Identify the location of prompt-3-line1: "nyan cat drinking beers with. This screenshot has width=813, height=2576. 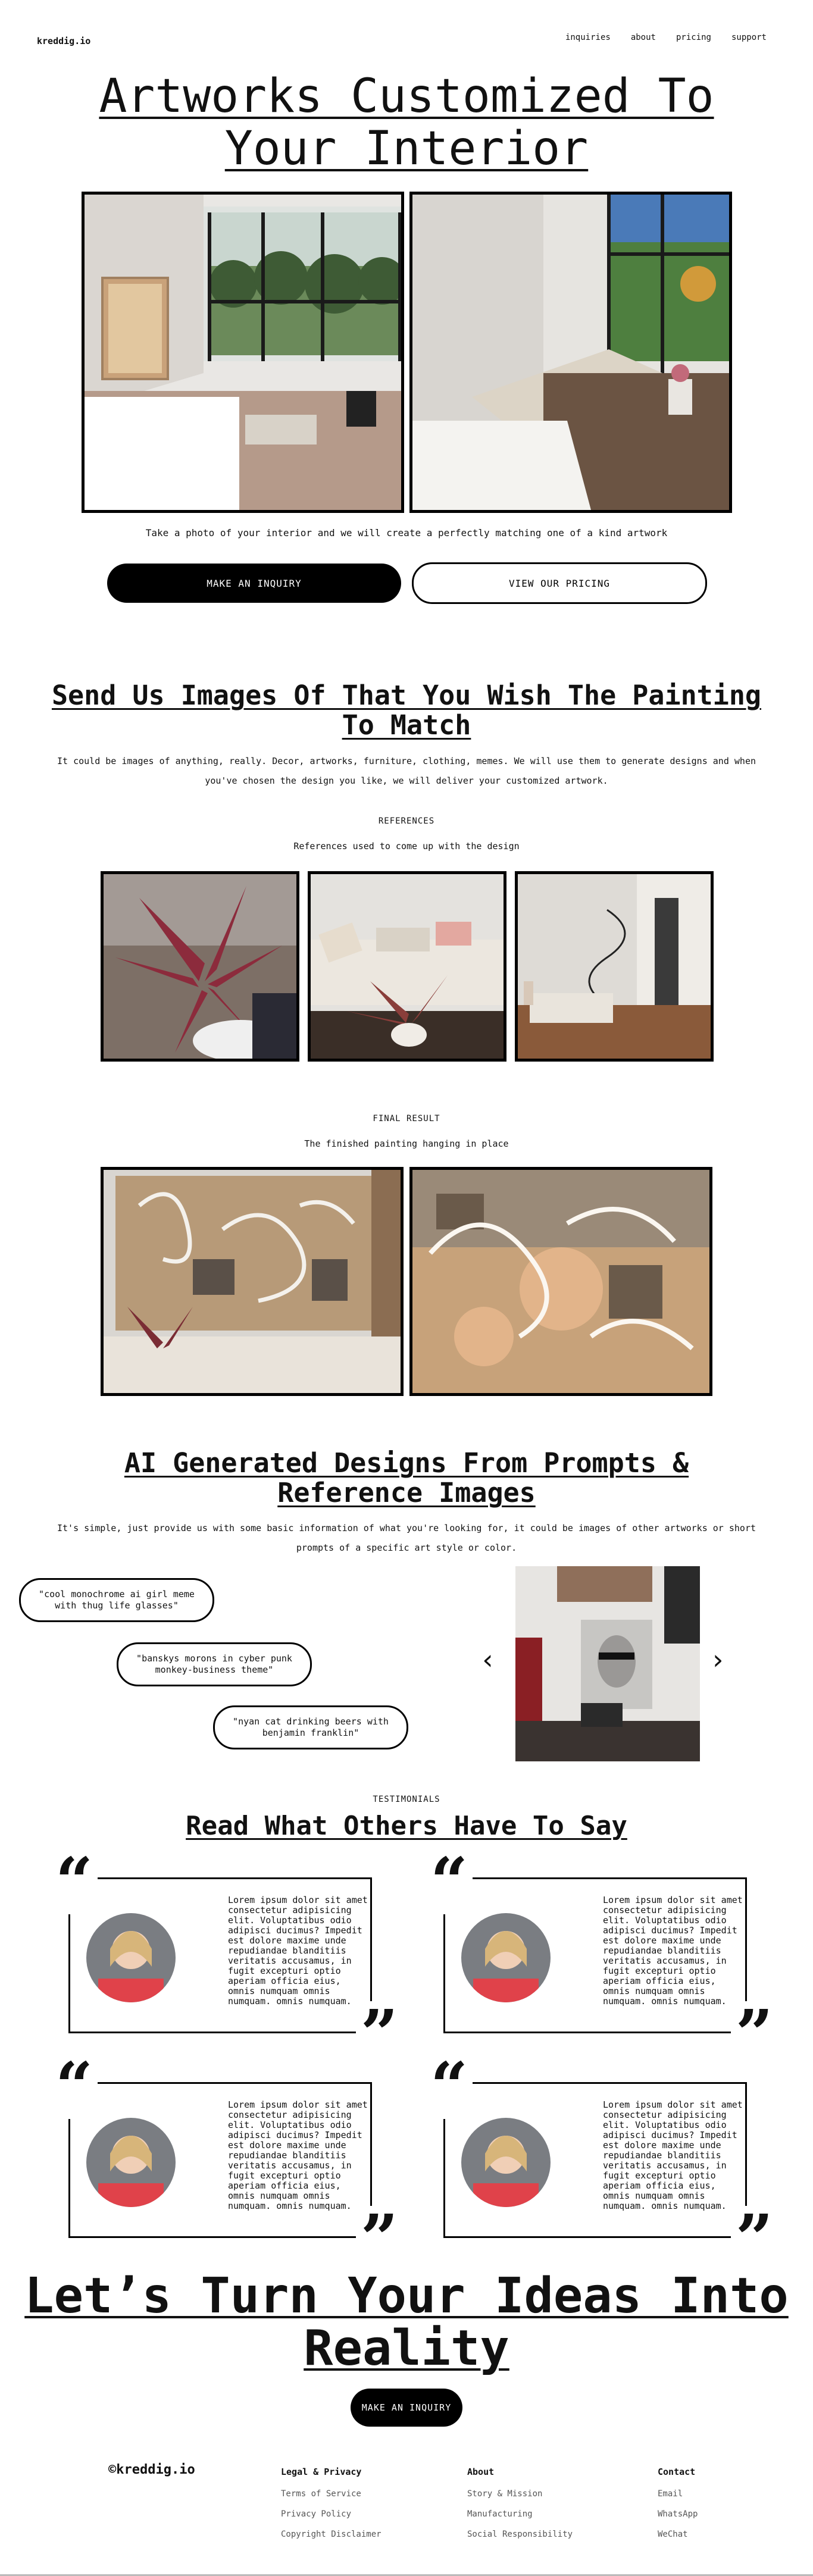
(311, 1721).